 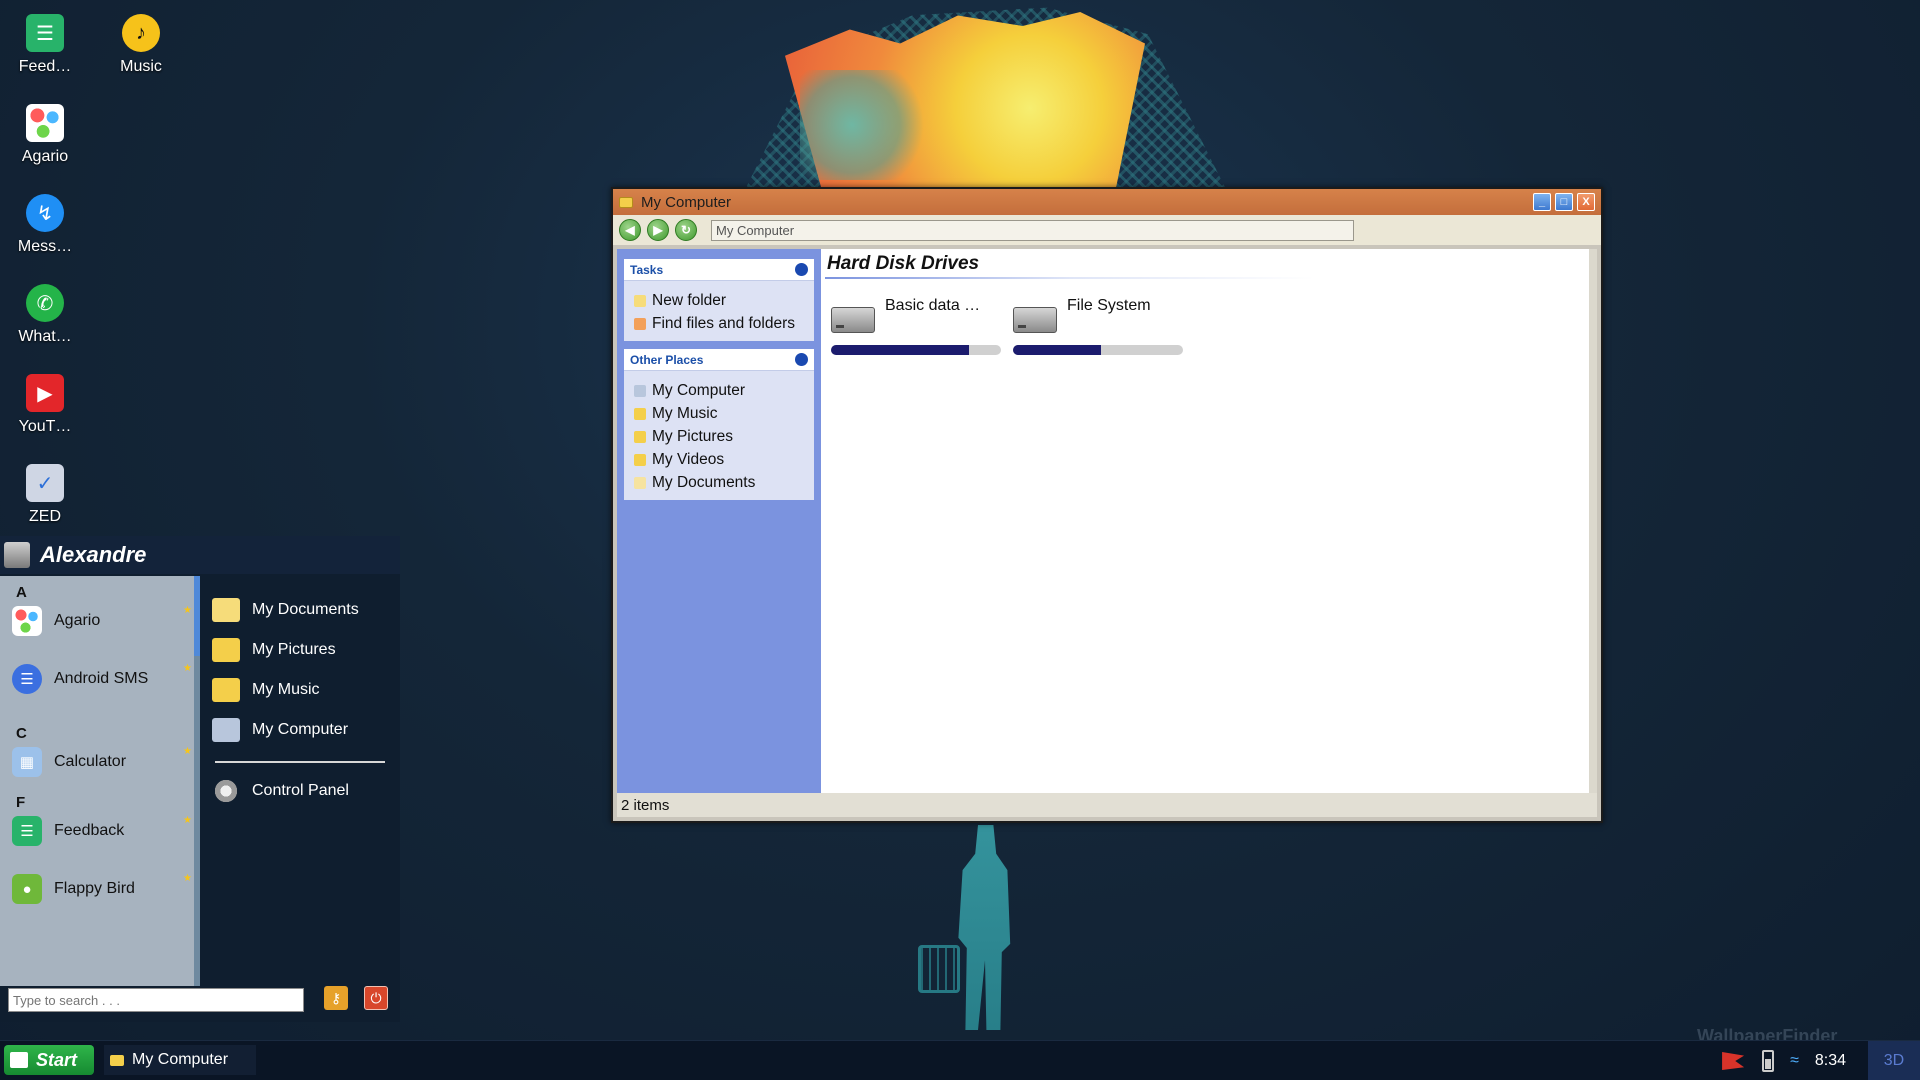 What do you see at coordinates (49, 1060) in the screenshot?
I see `start-button: Start` at bounding box center [49, 1060].